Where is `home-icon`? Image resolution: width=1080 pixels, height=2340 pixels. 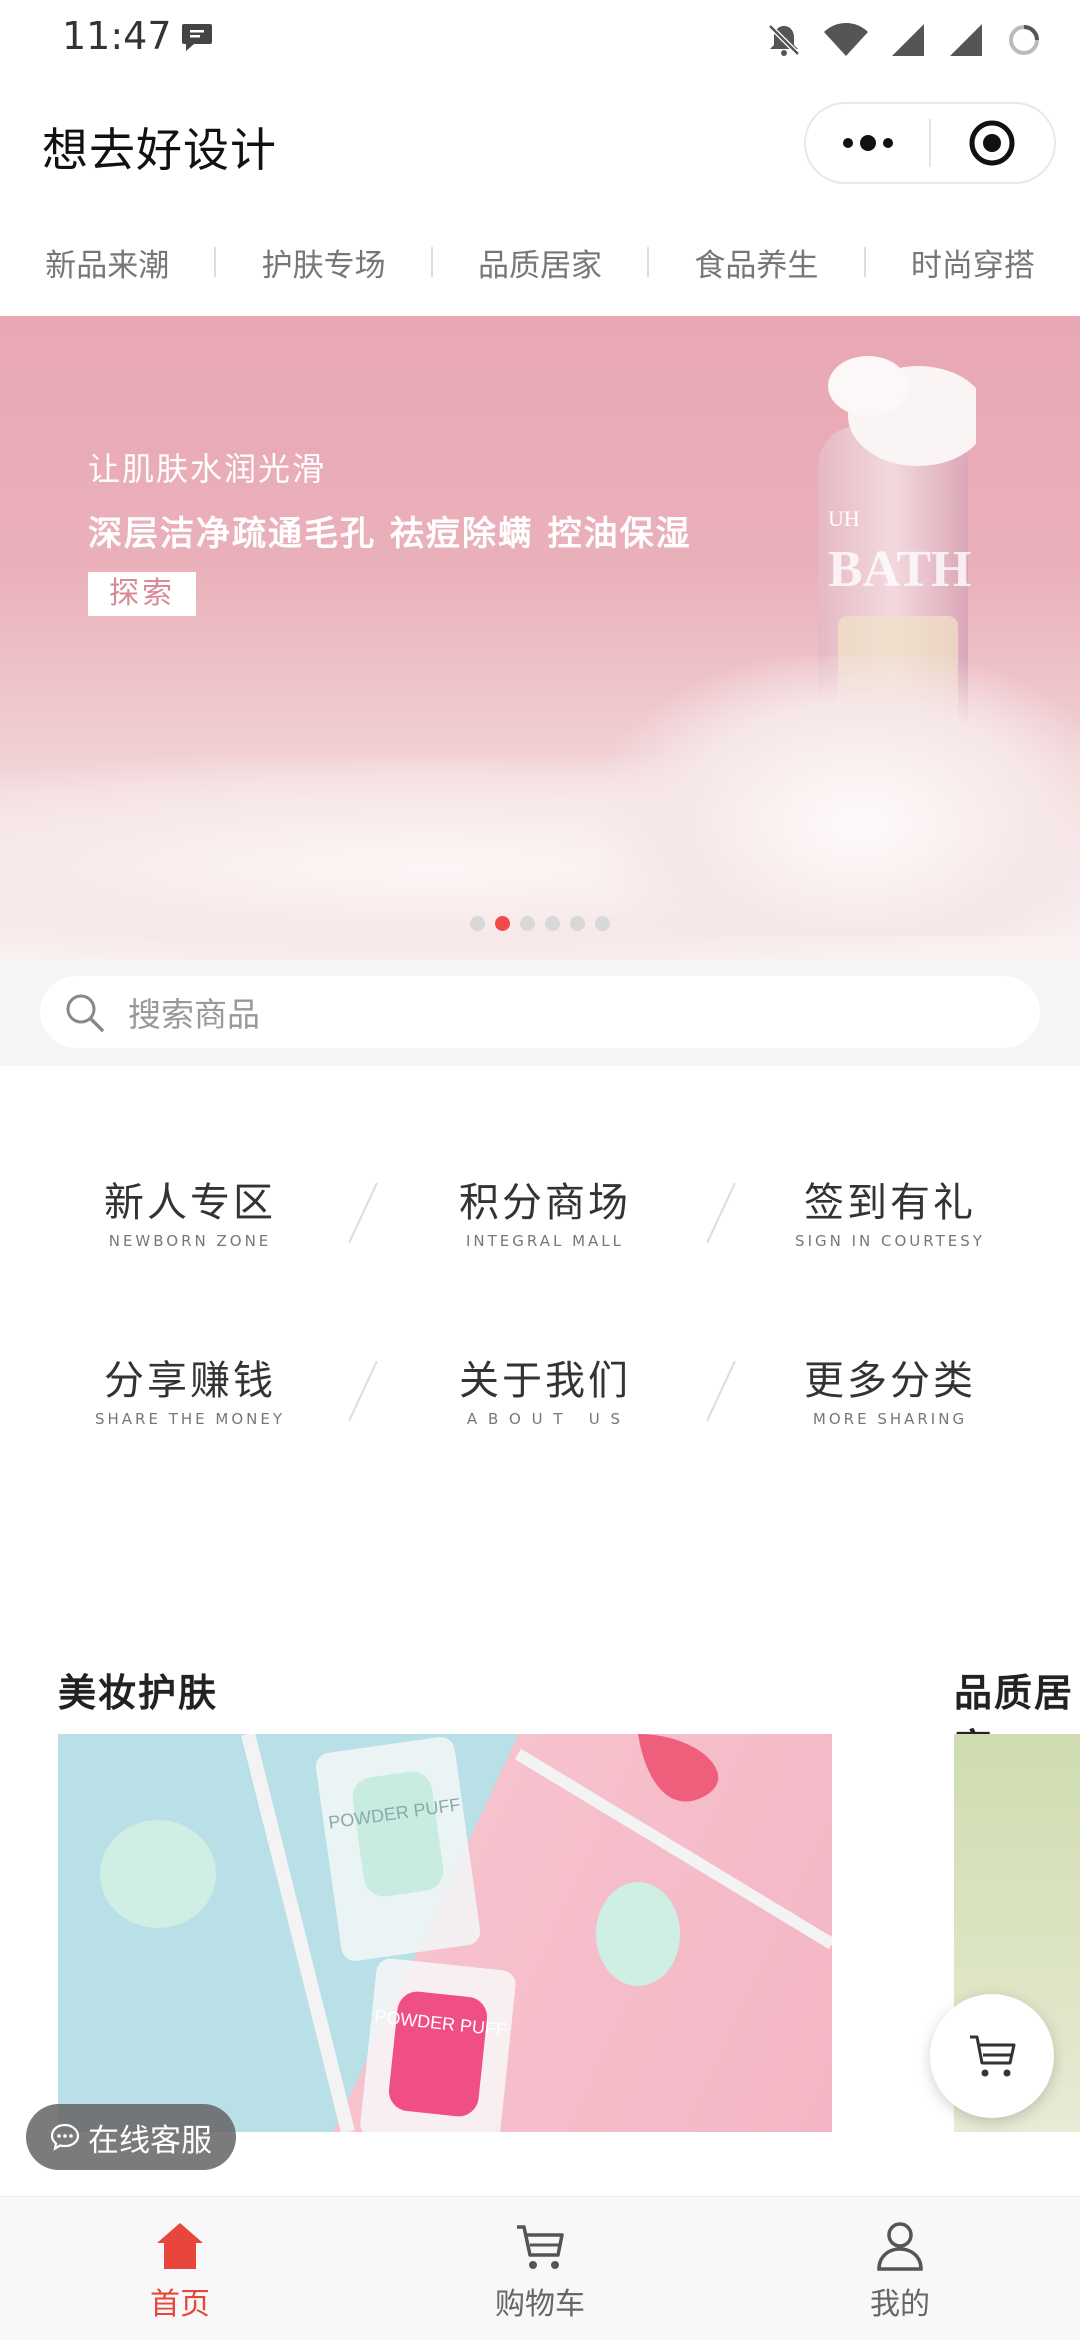
home-icon is located at coordinates (180, 2246).